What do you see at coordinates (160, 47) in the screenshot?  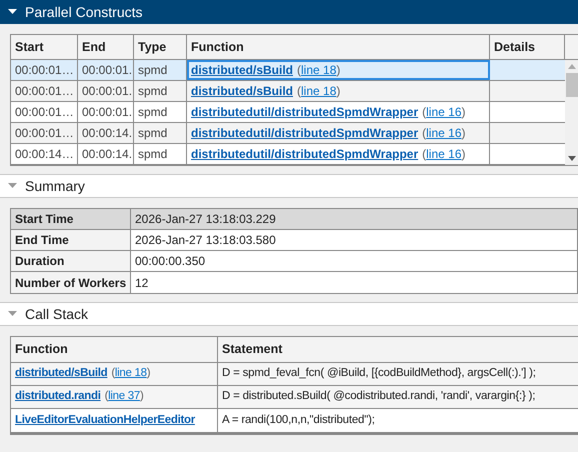 I see `column-header: Type` at bounding box center [160, 47].